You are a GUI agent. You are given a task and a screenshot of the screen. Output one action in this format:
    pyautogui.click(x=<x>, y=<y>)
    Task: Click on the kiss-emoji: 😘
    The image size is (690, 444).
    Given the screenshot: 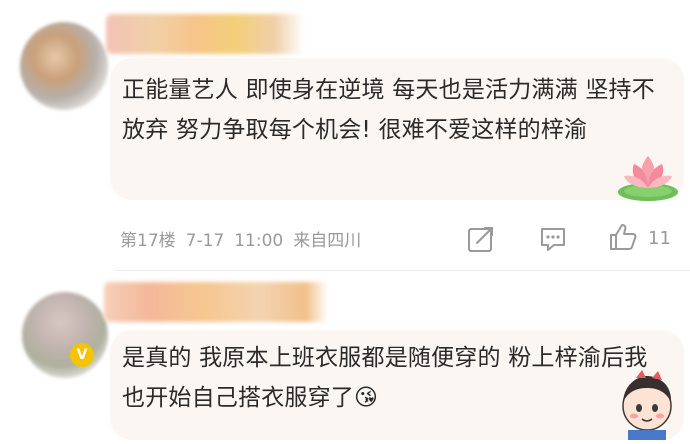 What is the action you would take?
    pyautogui.click(x=366, y=398)
    